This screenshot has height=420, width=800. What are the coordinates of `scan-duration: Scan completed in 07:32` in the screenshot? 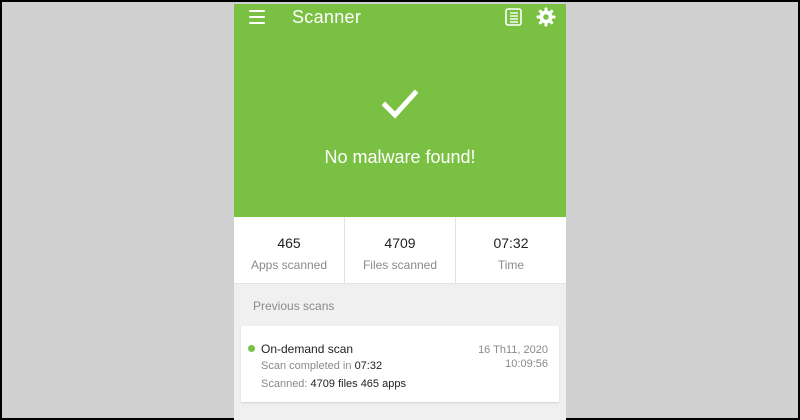 It's located at (321, 366).